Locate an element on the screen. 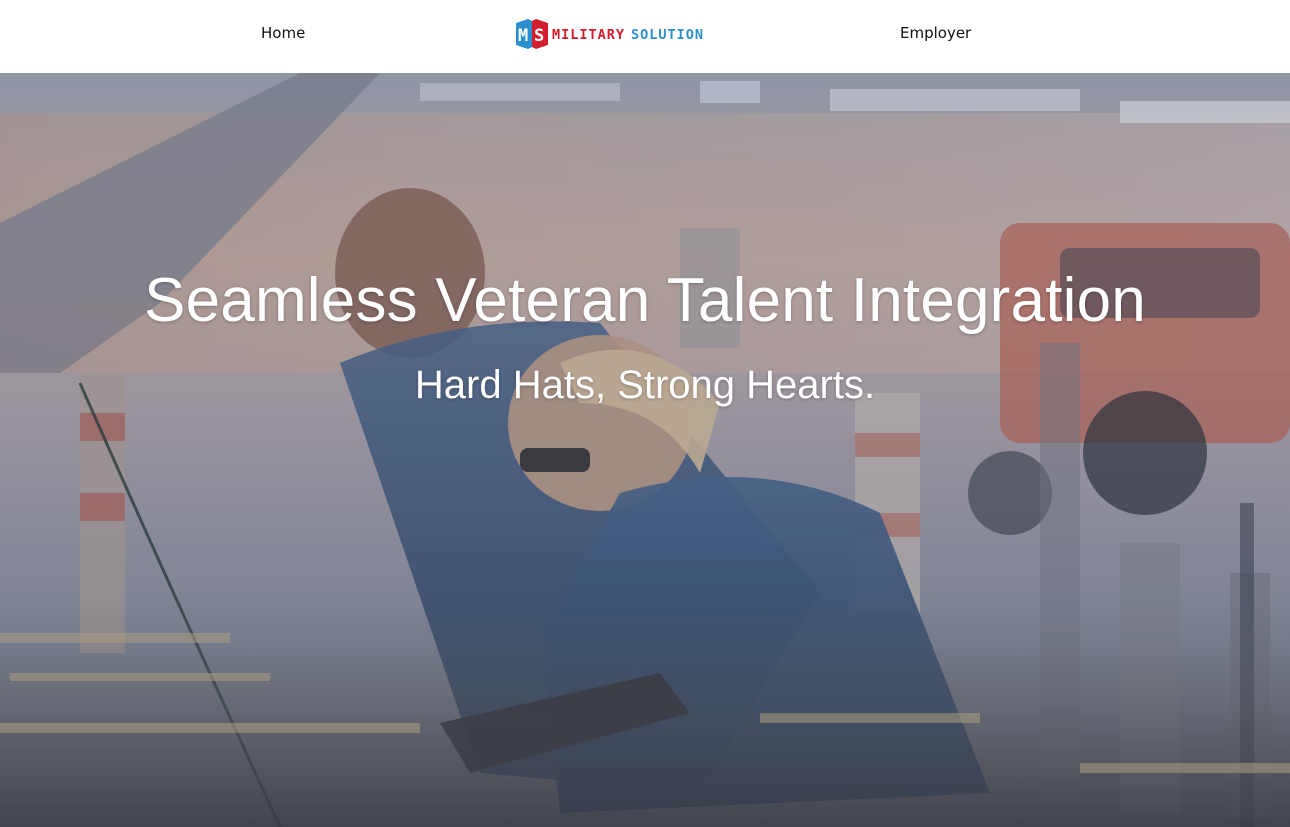 Image resolution: width=1290 pixels, height=827 pixels. ms-logo-icon: M S is located at coordinates (532, 34).